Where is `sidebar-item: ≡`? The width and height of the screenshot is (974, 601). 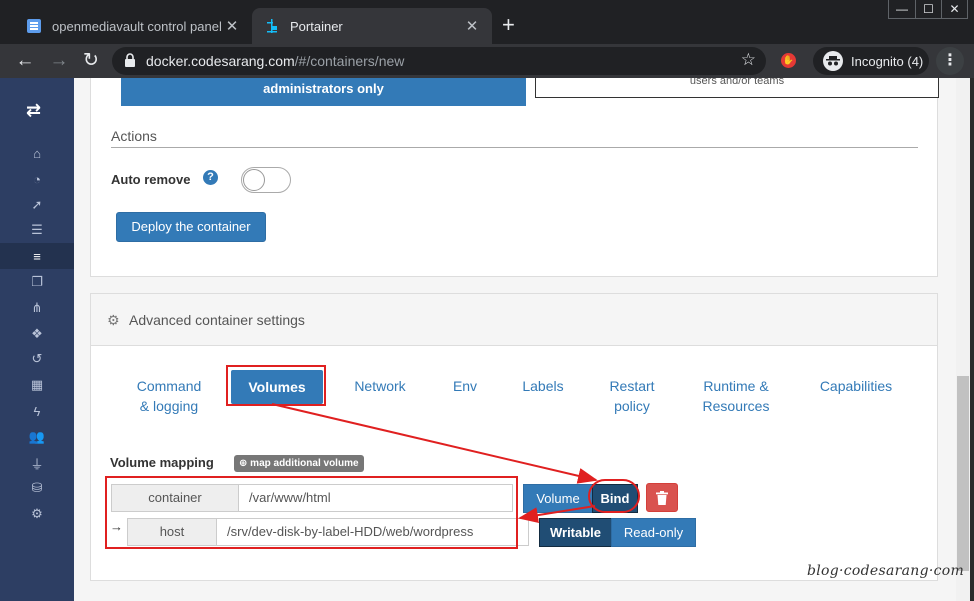 sidebar-item: ≡ is located at coordinates (37, 256).